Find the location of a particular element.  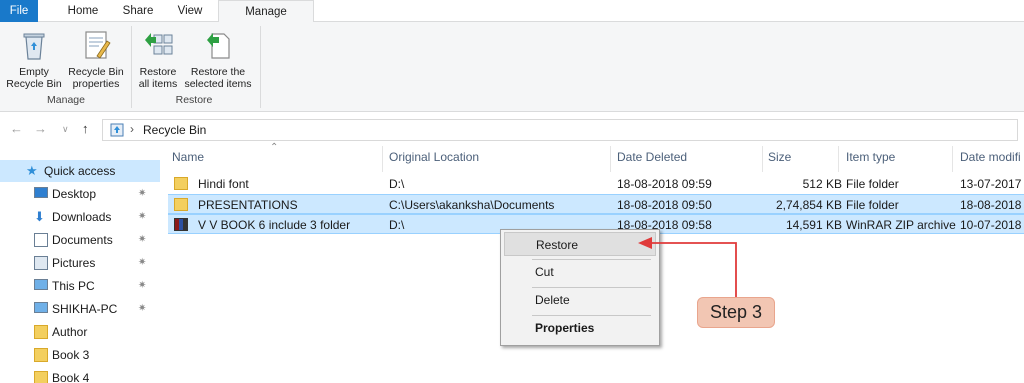

annotation-arrow is located at coordinates (687, 267).